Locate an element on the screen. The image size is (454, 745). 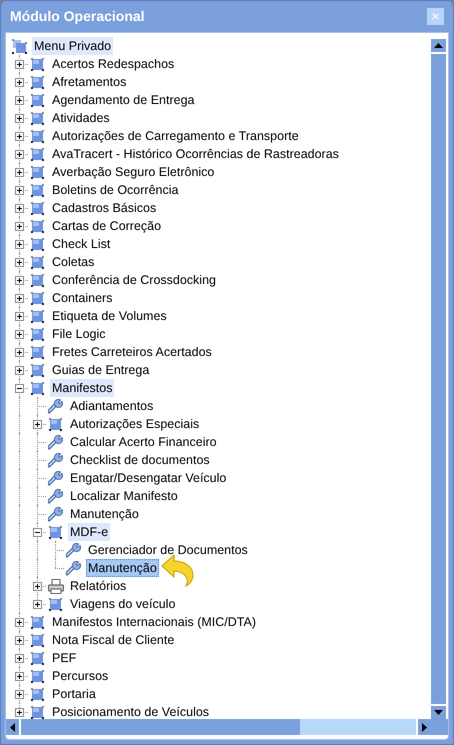
scroll-right-icon is located at coordinates (423, 727).